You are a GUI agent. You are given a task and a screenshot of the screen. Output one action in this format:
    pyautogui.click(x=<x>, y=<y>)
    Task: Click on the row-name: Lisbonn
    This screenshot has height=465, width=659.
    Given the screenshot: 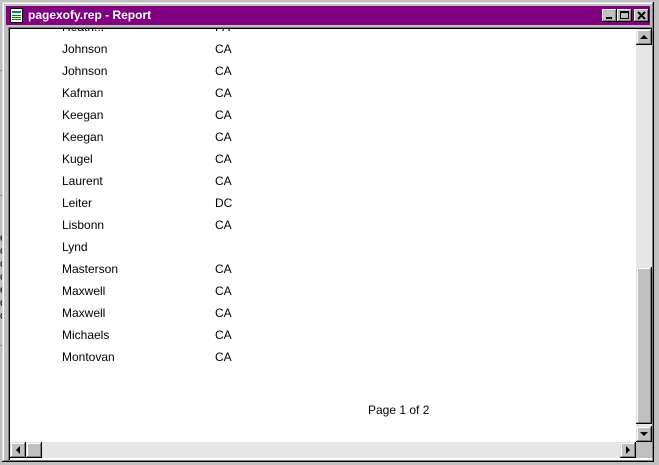 What is the action you would take?
    pyautogui.click(x=83, y=225)
    